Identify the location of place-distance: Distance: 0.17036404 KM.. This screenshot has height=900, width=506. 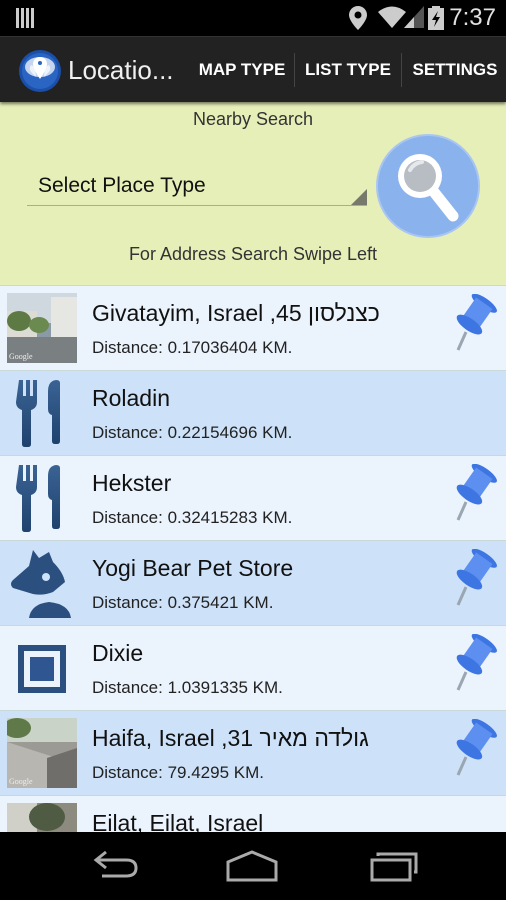
(192, 347).